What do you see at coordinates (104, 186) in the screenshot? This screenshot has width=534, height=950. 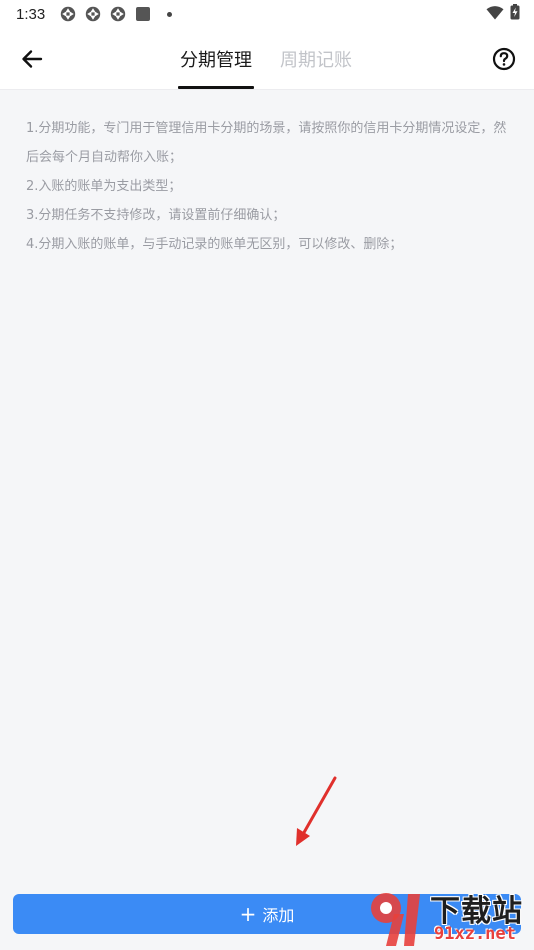 I see `note-item: 2.入账的账单为支出类型；` at bounding box center [104, 186].